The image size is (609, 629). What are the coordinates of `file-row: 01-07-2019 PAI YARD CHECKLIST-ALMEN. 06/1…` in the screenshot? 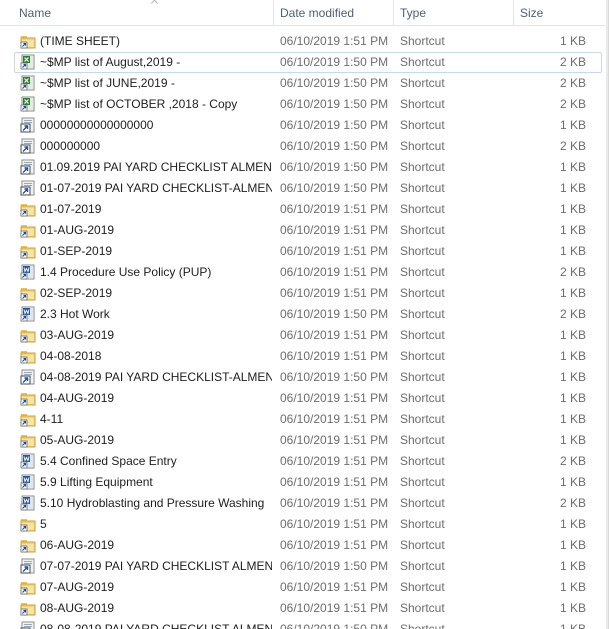 It's located at (304, 188).